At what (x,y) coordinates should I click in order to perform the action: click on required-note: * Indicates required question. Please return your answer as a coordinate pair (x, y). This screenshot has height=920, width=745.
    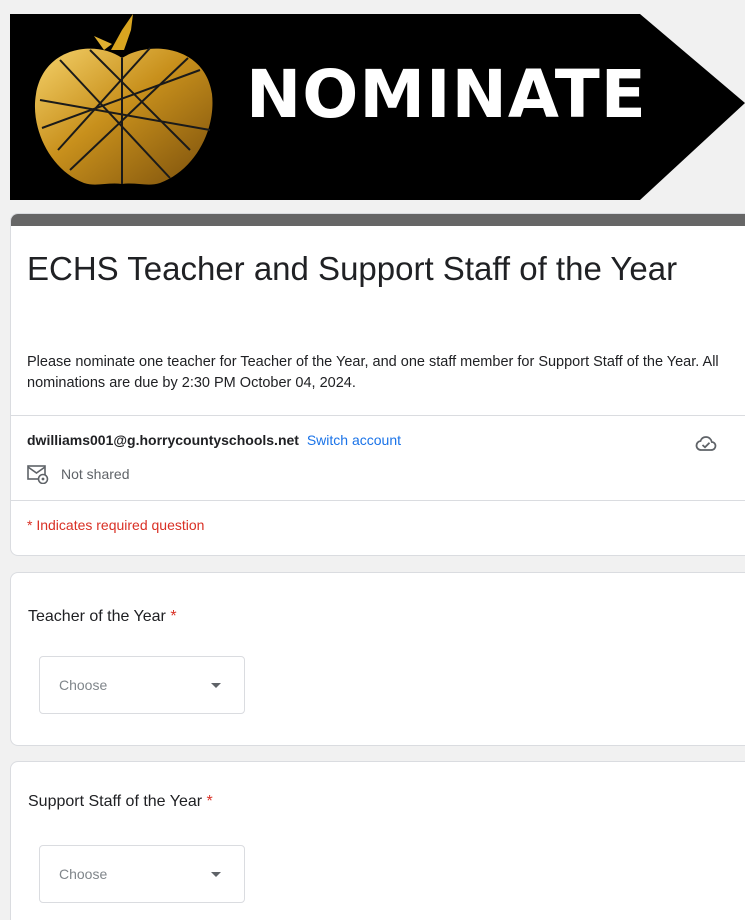
    Looking at the image, I should click on (116, 525).